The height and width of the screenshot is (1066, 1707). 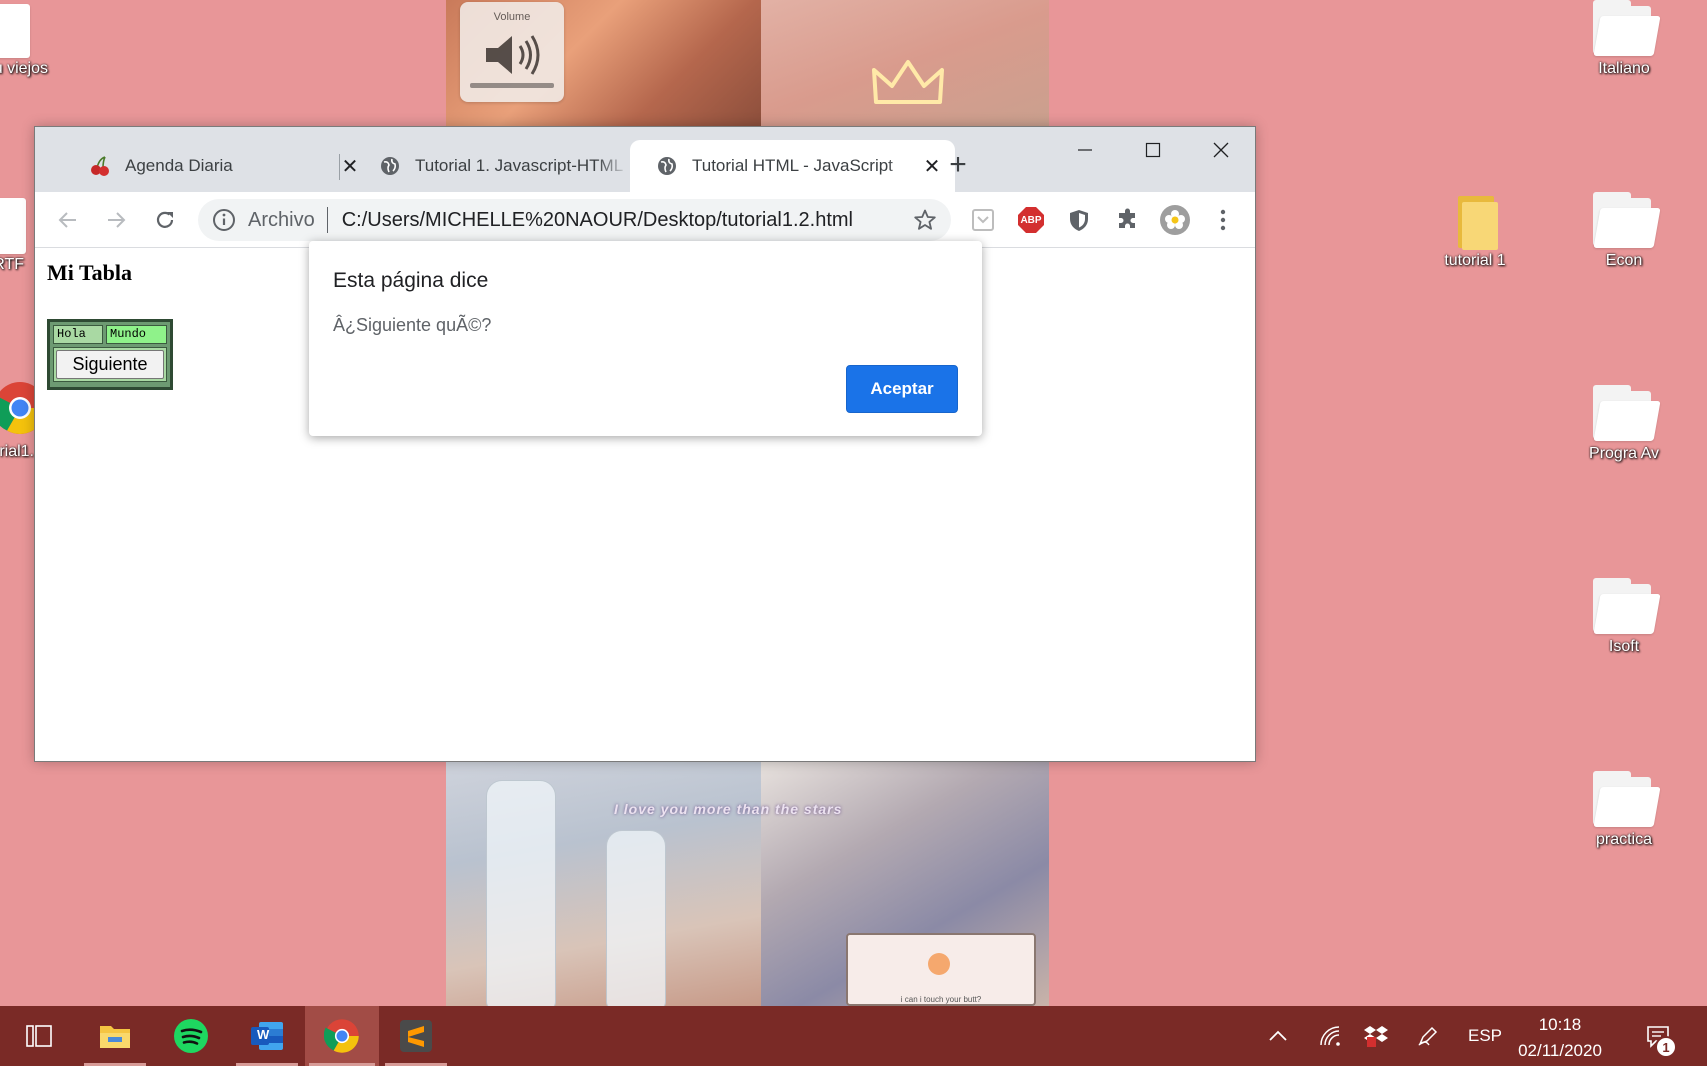 I want to click on volume-widget: Volume, so click(x=512, y=52).